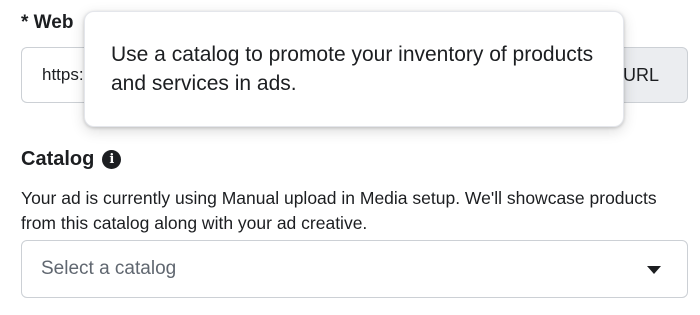 The width and height of the screenshot is (700, 315). What do you see at coordinates (654, 270) in the screenshot?
I see `chevron-down-icon` at bounding box center [654, 270].